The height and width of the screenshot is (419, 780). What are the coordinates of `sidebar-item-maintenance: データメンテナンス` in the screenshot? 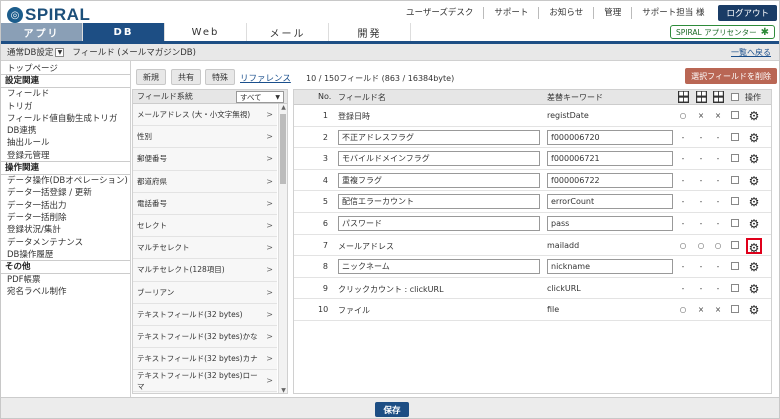 It's located at (65, 243).